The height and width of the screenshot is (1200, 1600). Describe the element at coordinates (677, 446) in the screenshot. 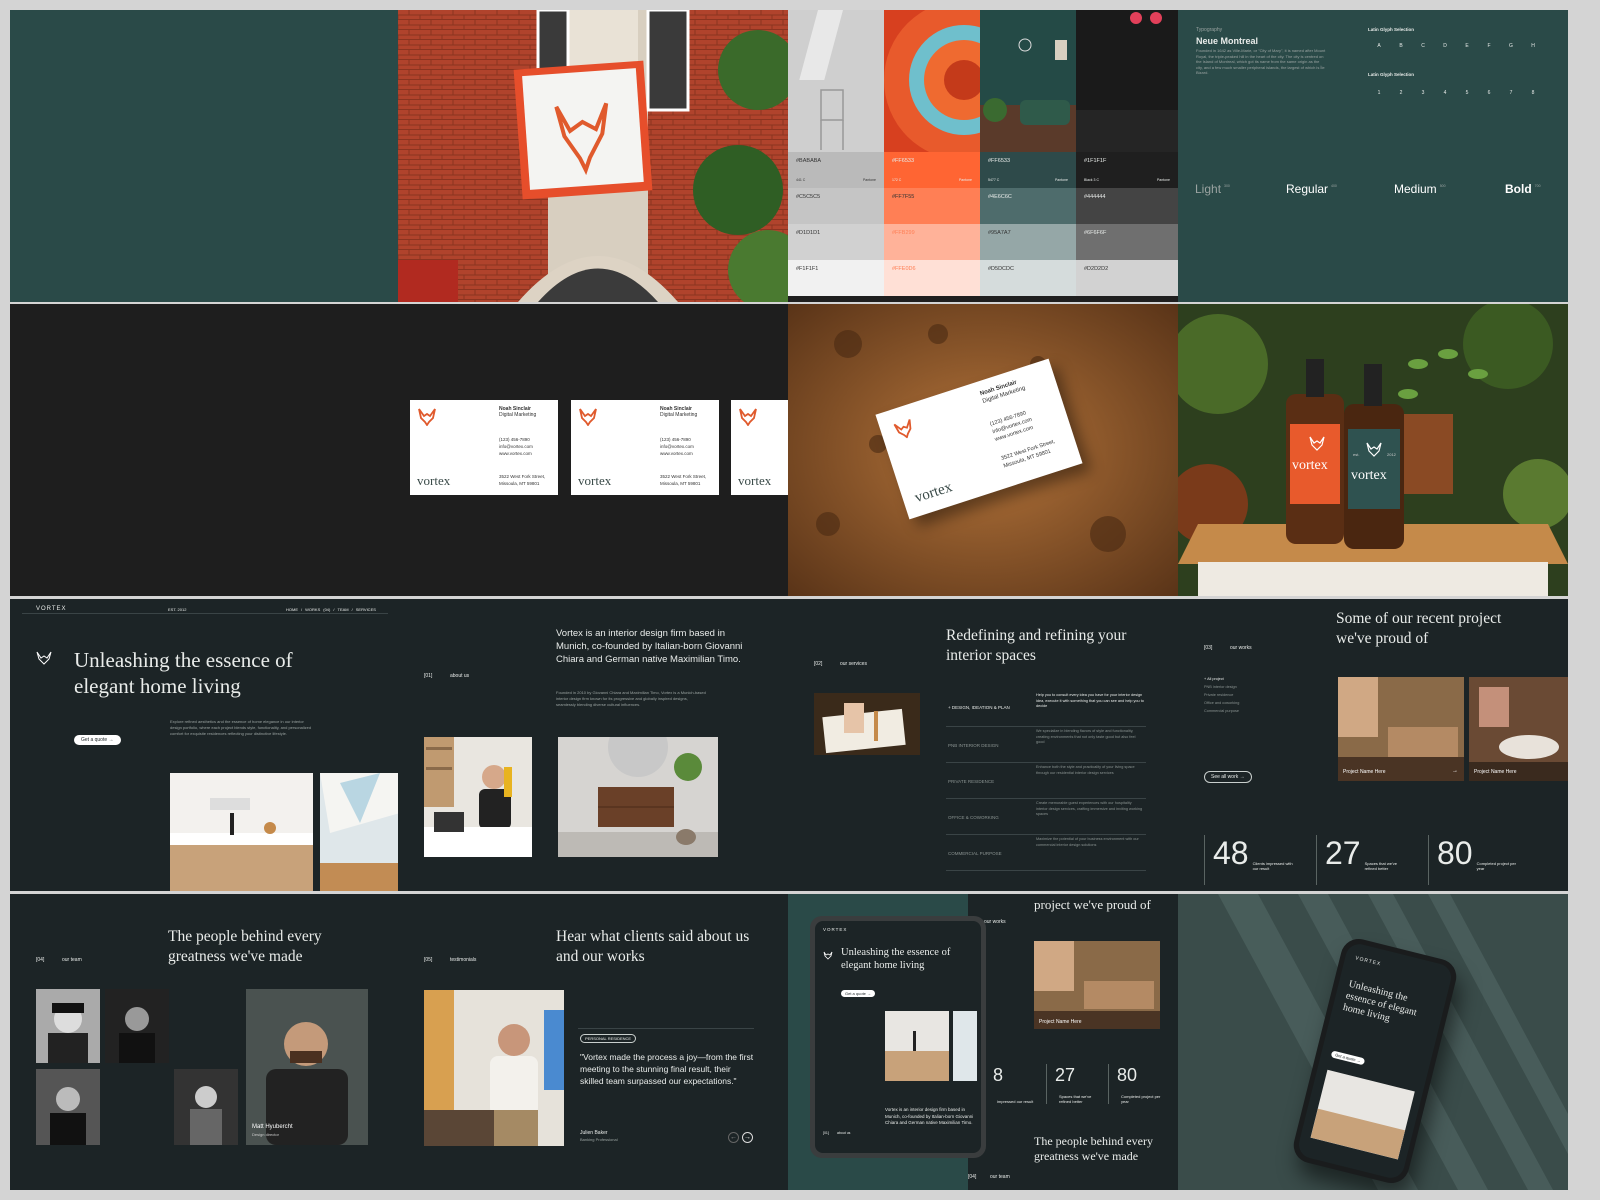

I see `card-email: info@vortex.com` at that location.